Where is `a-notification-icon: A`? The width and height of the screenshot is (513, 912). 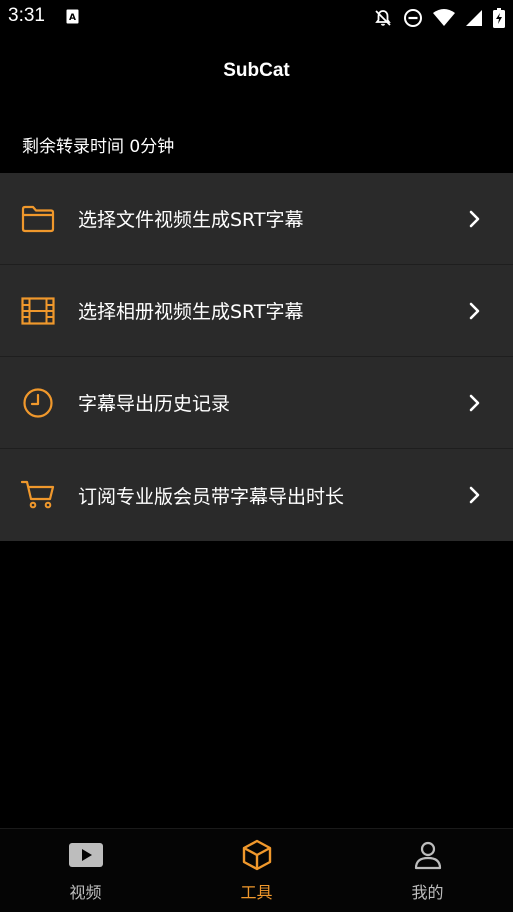 a-notification-icon: A is located at coordinates (72, 16).